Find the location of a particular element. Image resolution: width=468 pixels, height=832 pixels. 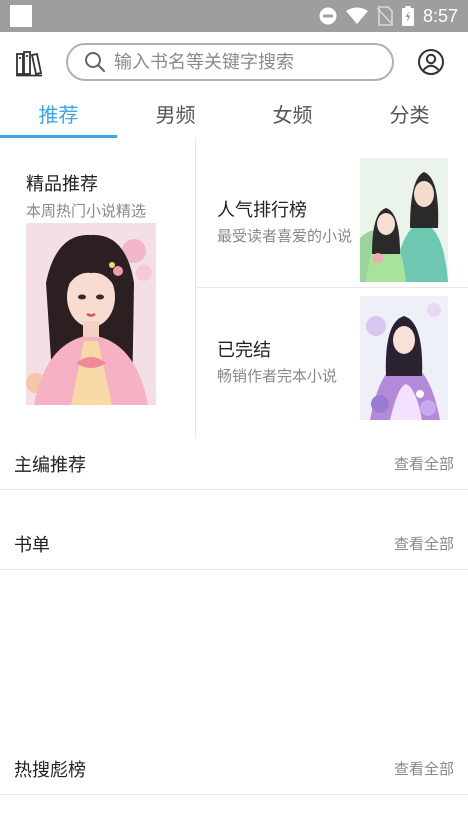

app-bar is located at coordinates (234, 63).